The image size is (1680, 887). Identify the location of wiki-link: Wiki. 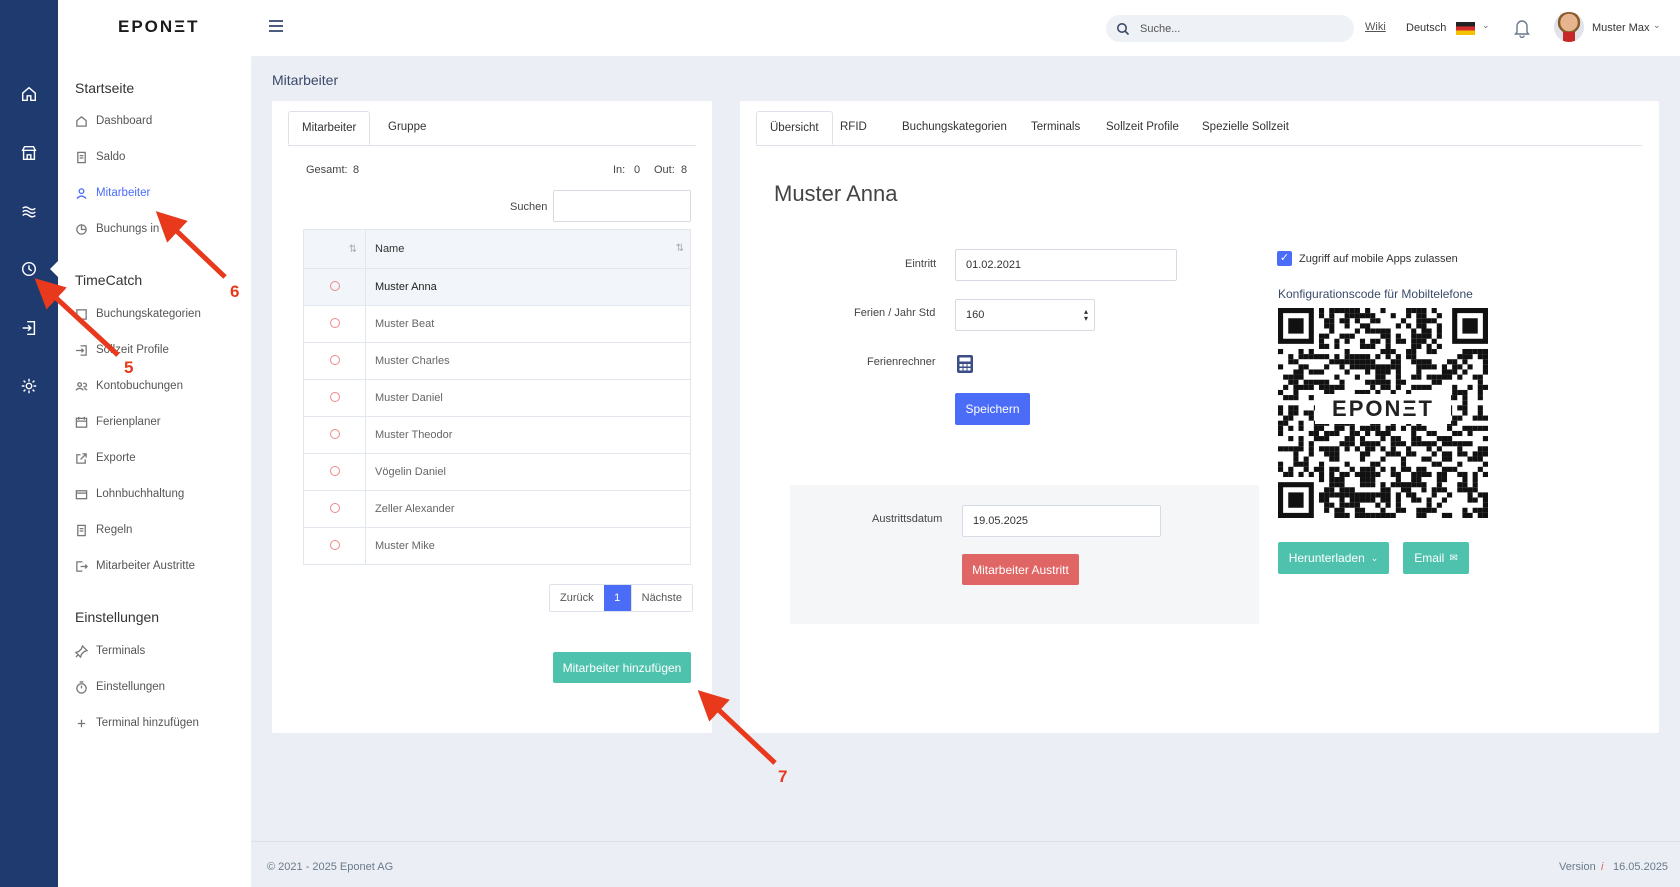
(1375, 27).